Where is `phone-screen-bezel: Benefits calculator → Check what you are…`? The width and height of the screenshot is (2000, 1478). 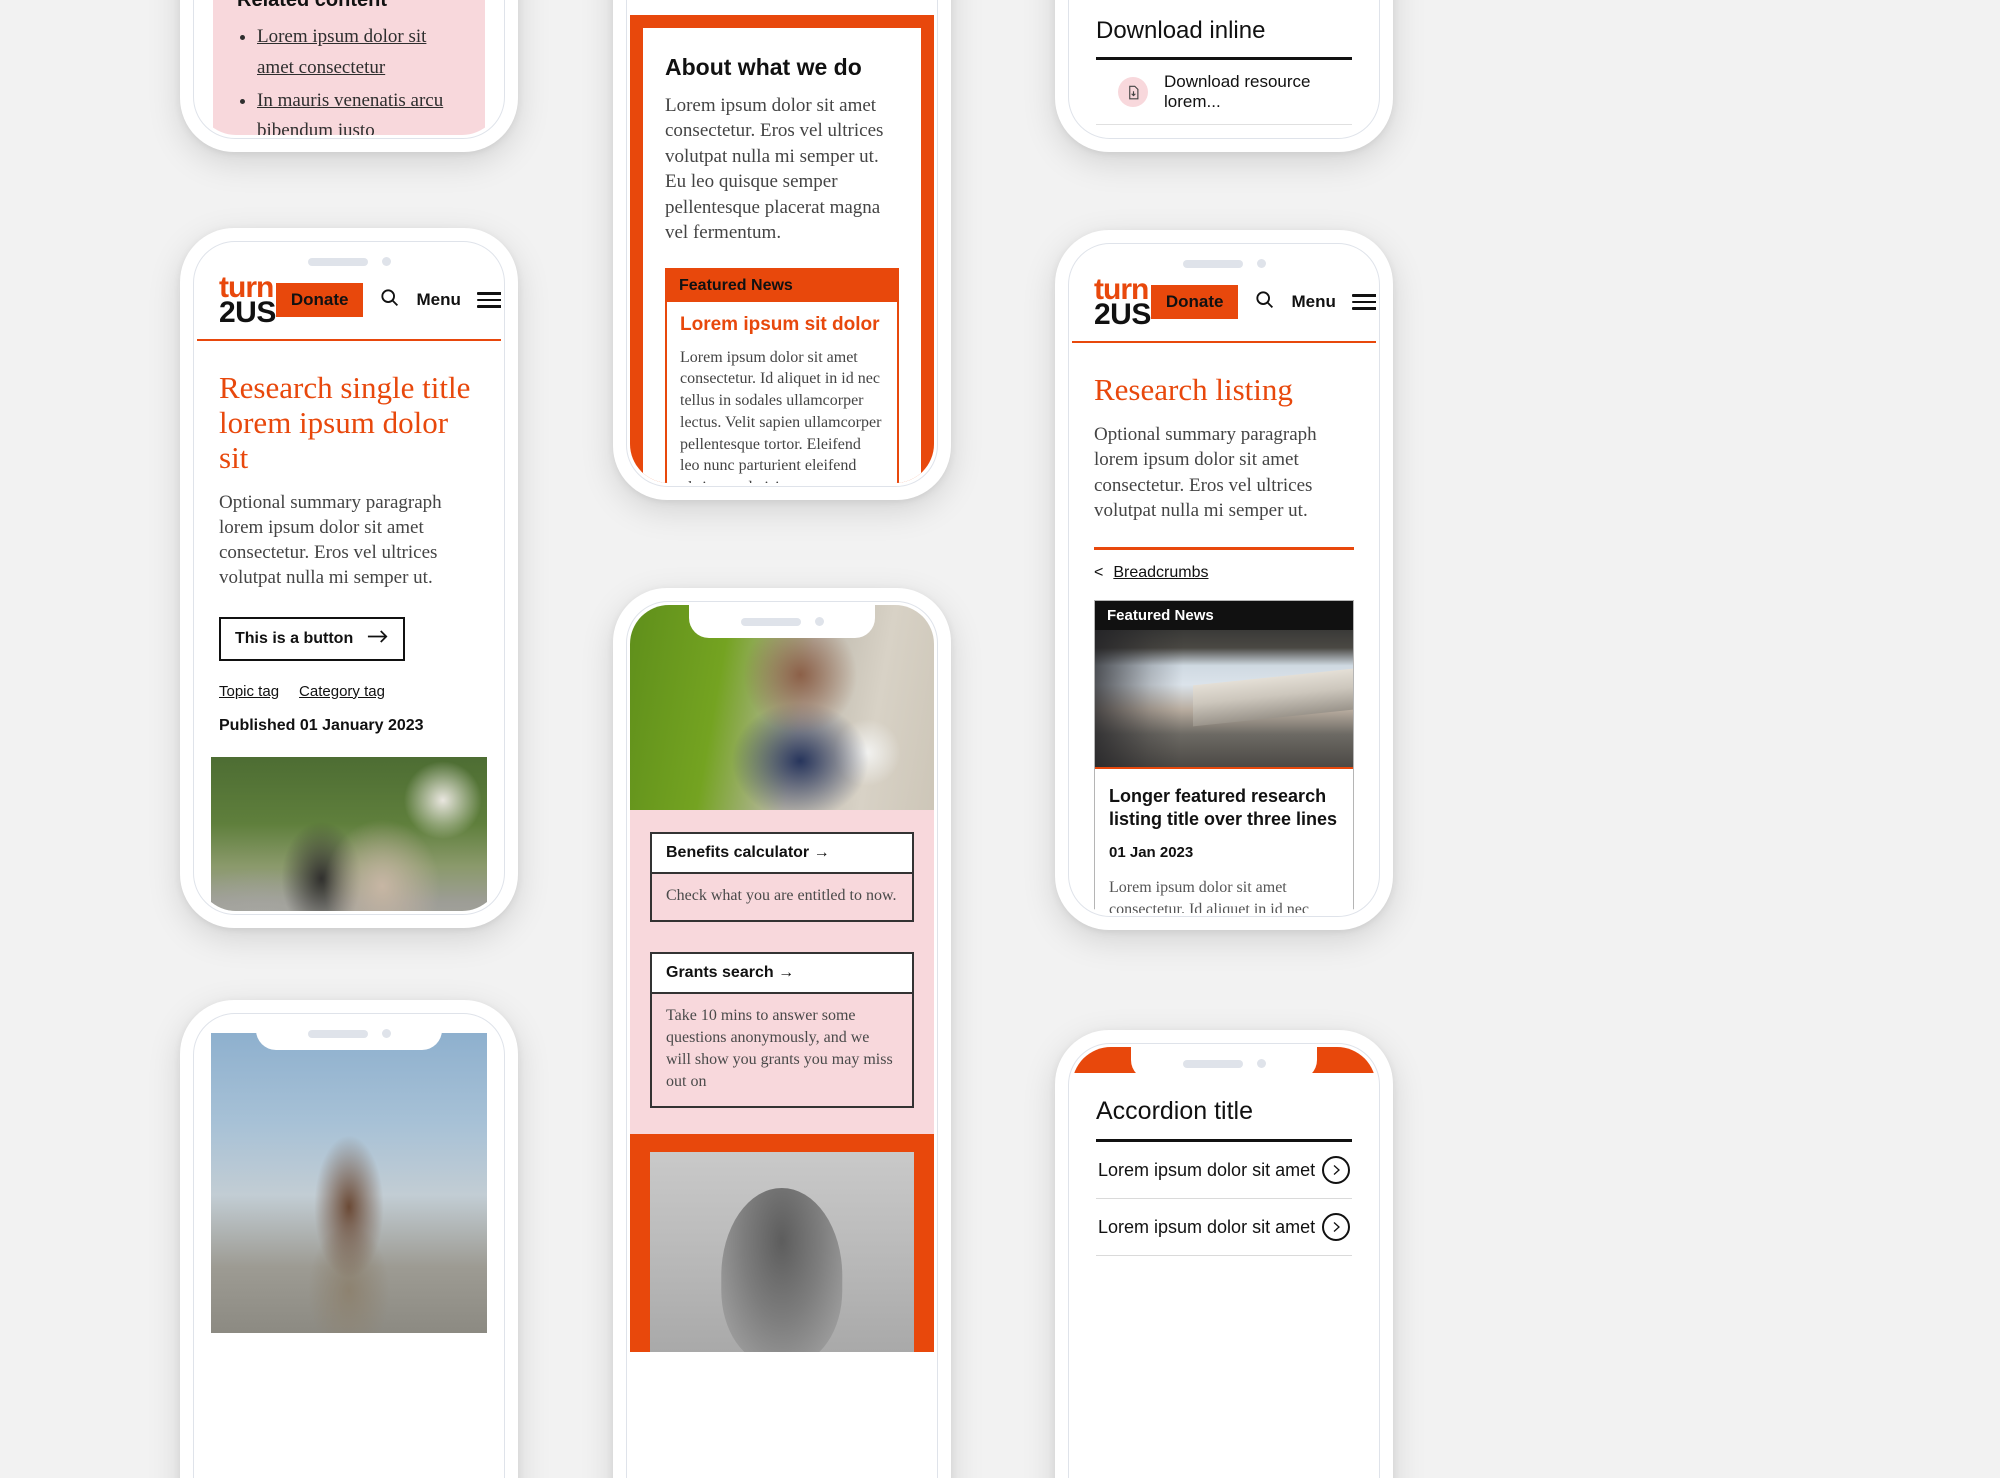
phone-screen-bezel: Benefits calculator → Check what you are… is located at coordinates (782, 1039).